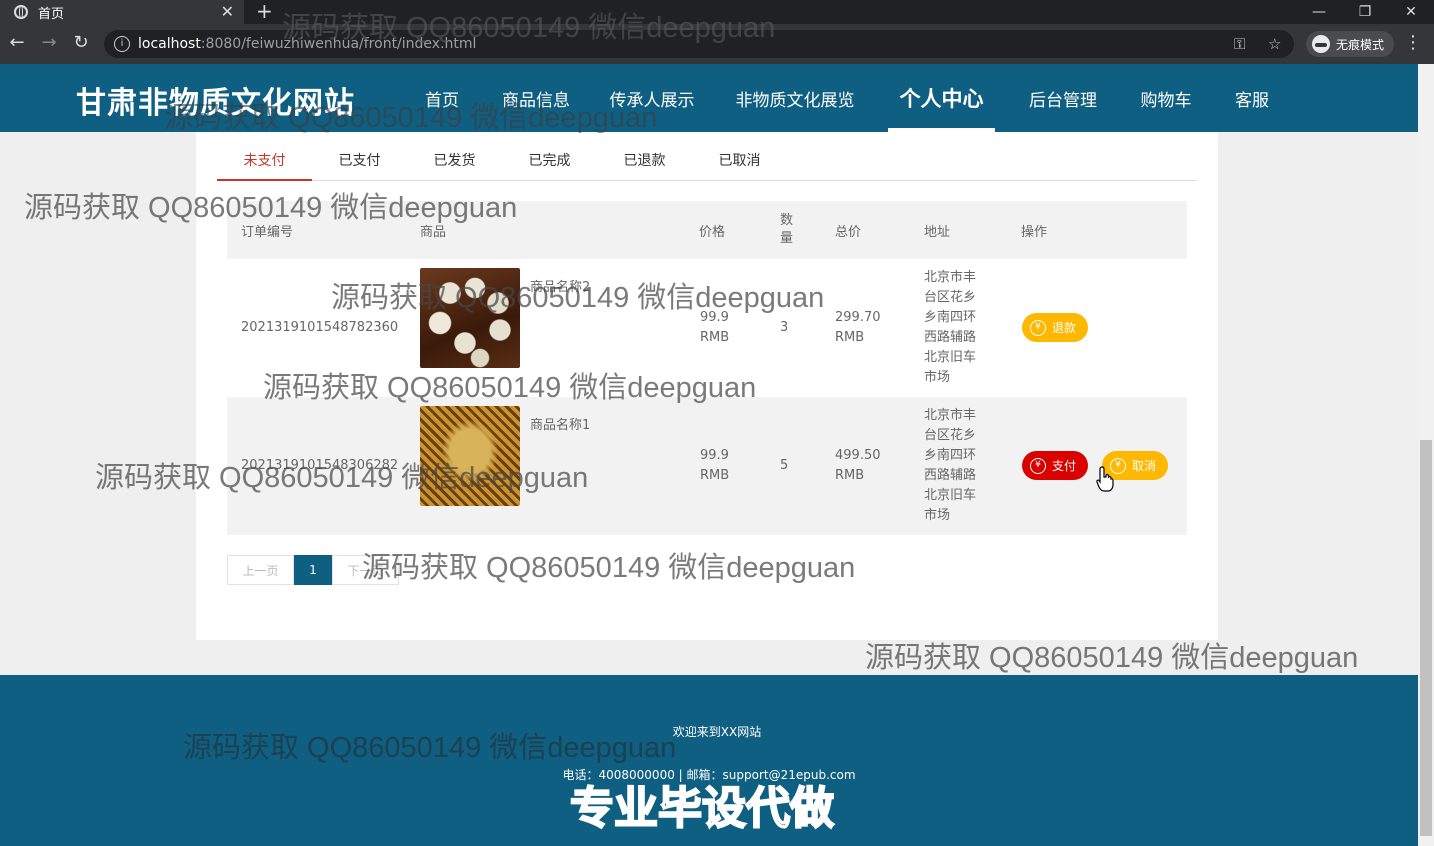 The width and height of the screenshot is (1434, 846). Describe the element at coordinates (320, 327) in the screenshot. I see `order-number: 2021319101548782360` at that location.